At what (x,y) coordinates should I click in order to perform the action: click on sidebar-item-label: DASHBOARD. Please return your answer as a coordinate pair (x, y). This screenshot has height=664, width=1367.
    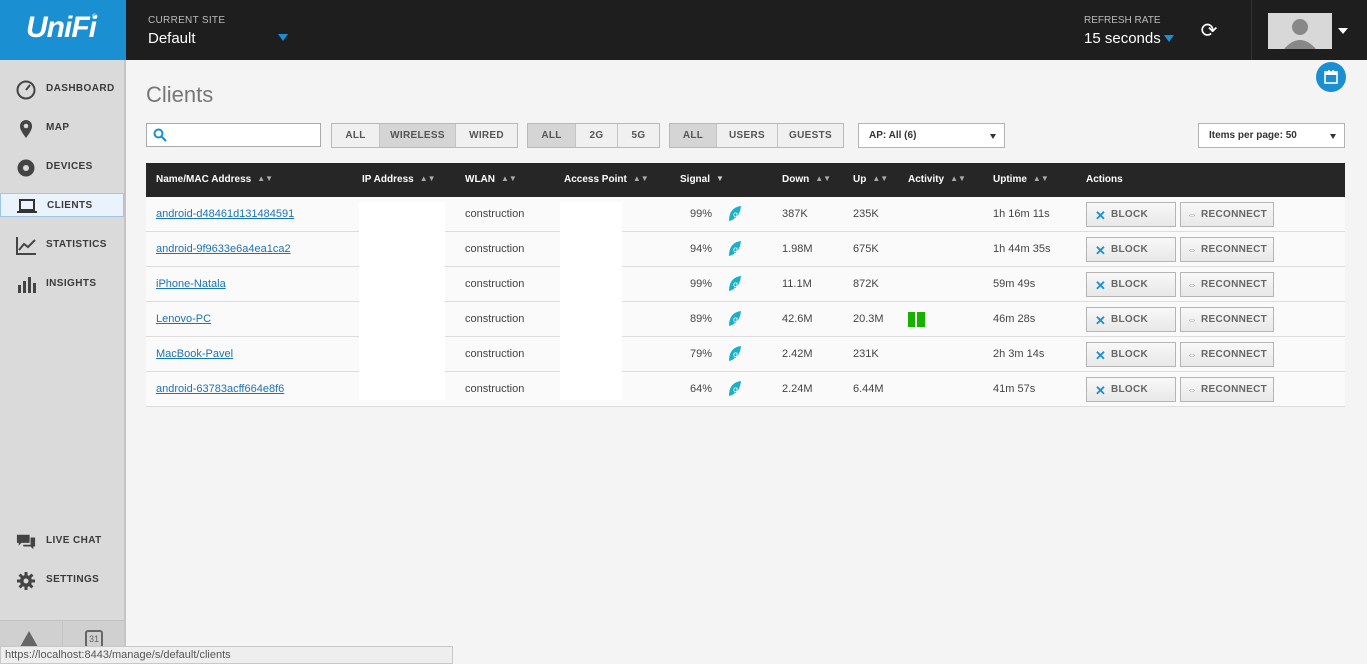
    Looking at the image, I should click on (80, 88).